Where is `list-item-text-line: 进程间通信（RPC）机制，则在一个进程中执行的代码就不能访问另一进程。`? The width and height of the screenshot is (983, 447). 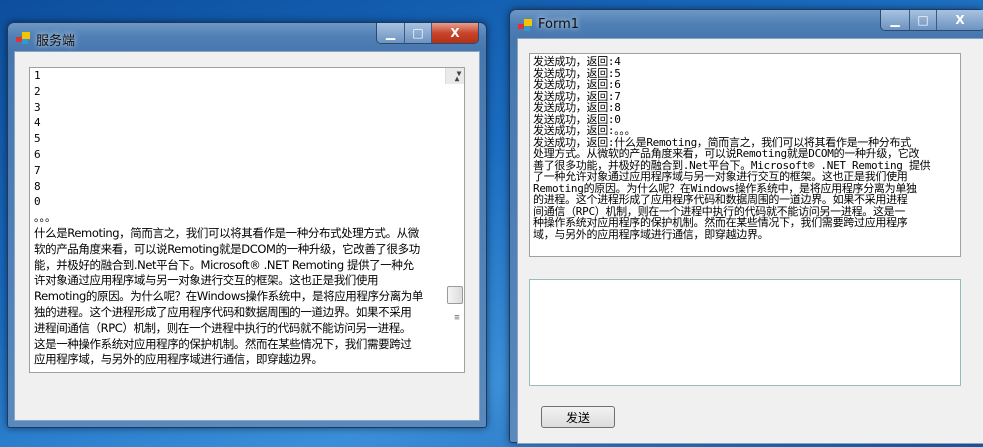
list-item-text-line: 进程间通信（RPC）机制，则在一个进程中执行的代码就不能访问另一进程。 is located at coordinates (248, 329).